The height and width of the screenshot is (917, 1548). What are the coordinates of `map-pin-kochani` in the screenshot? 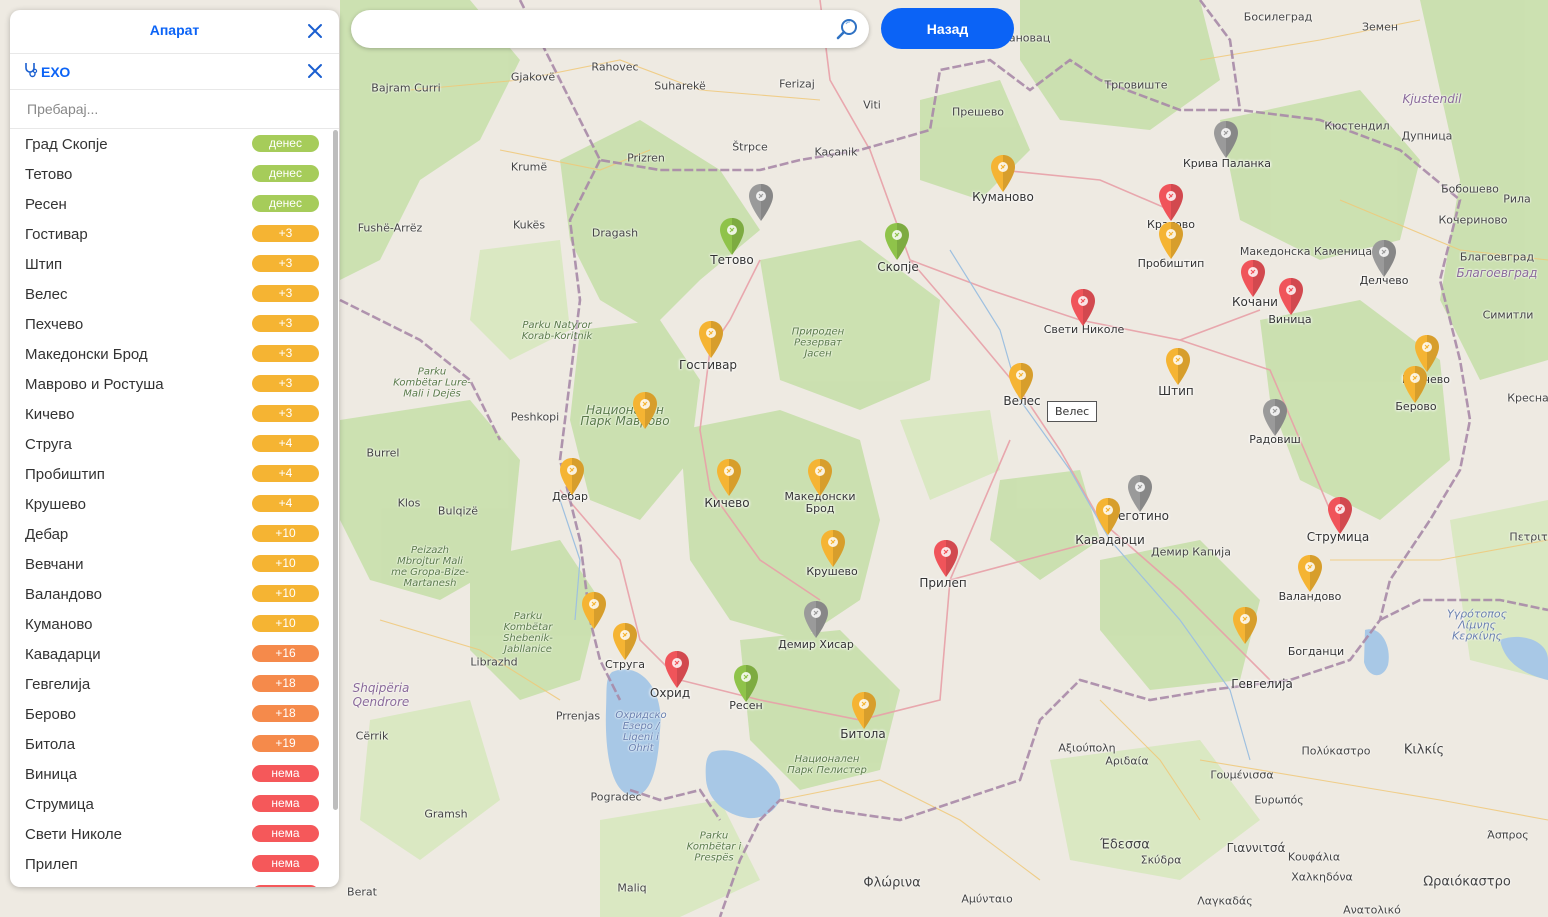 It's located at (1253, 279).